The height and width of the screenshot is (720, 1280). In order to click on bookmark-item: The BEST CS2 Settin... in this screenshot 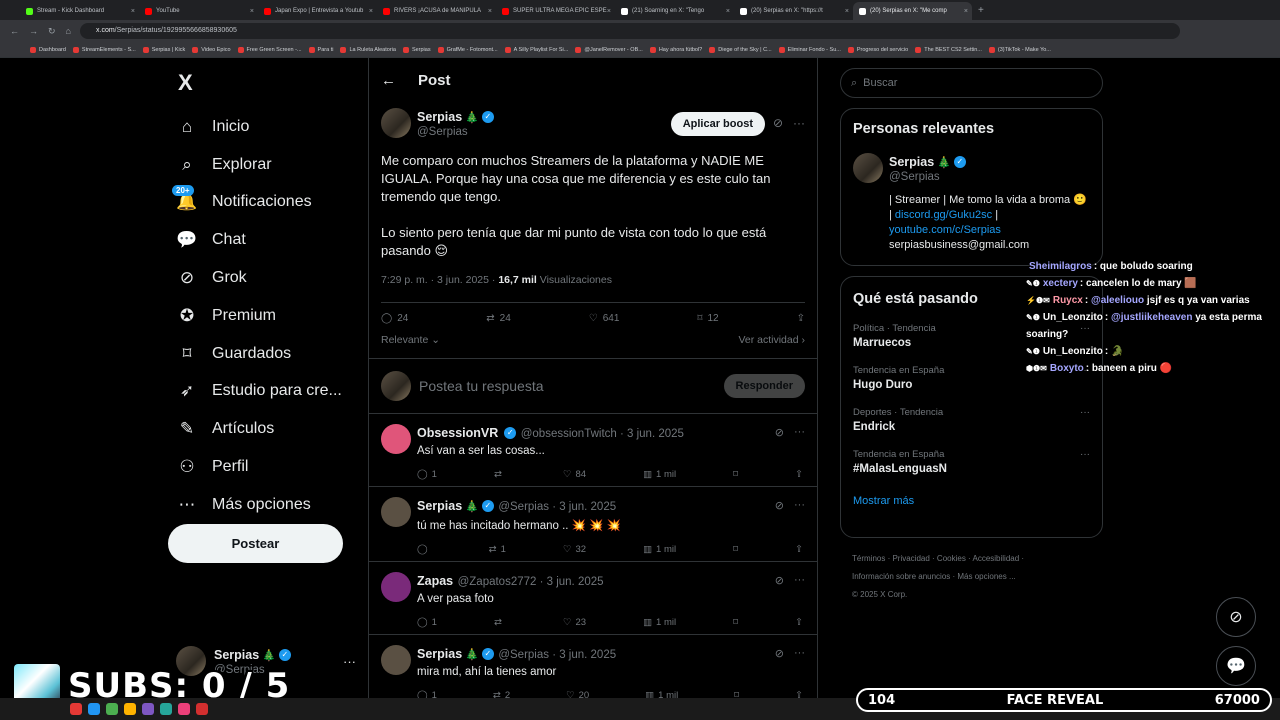, I will do `click(948, 49)`.